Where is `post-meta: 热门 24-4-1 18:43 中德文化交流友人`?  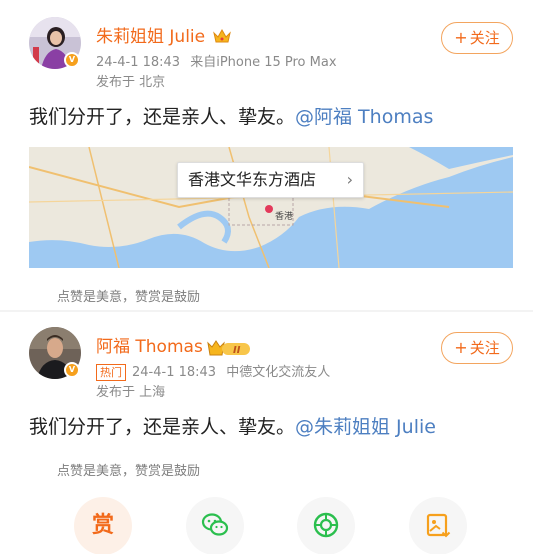 post-meta: 热门 24-4-1 18:43 中德文化交流友人 is located at coordinates (213, 371).